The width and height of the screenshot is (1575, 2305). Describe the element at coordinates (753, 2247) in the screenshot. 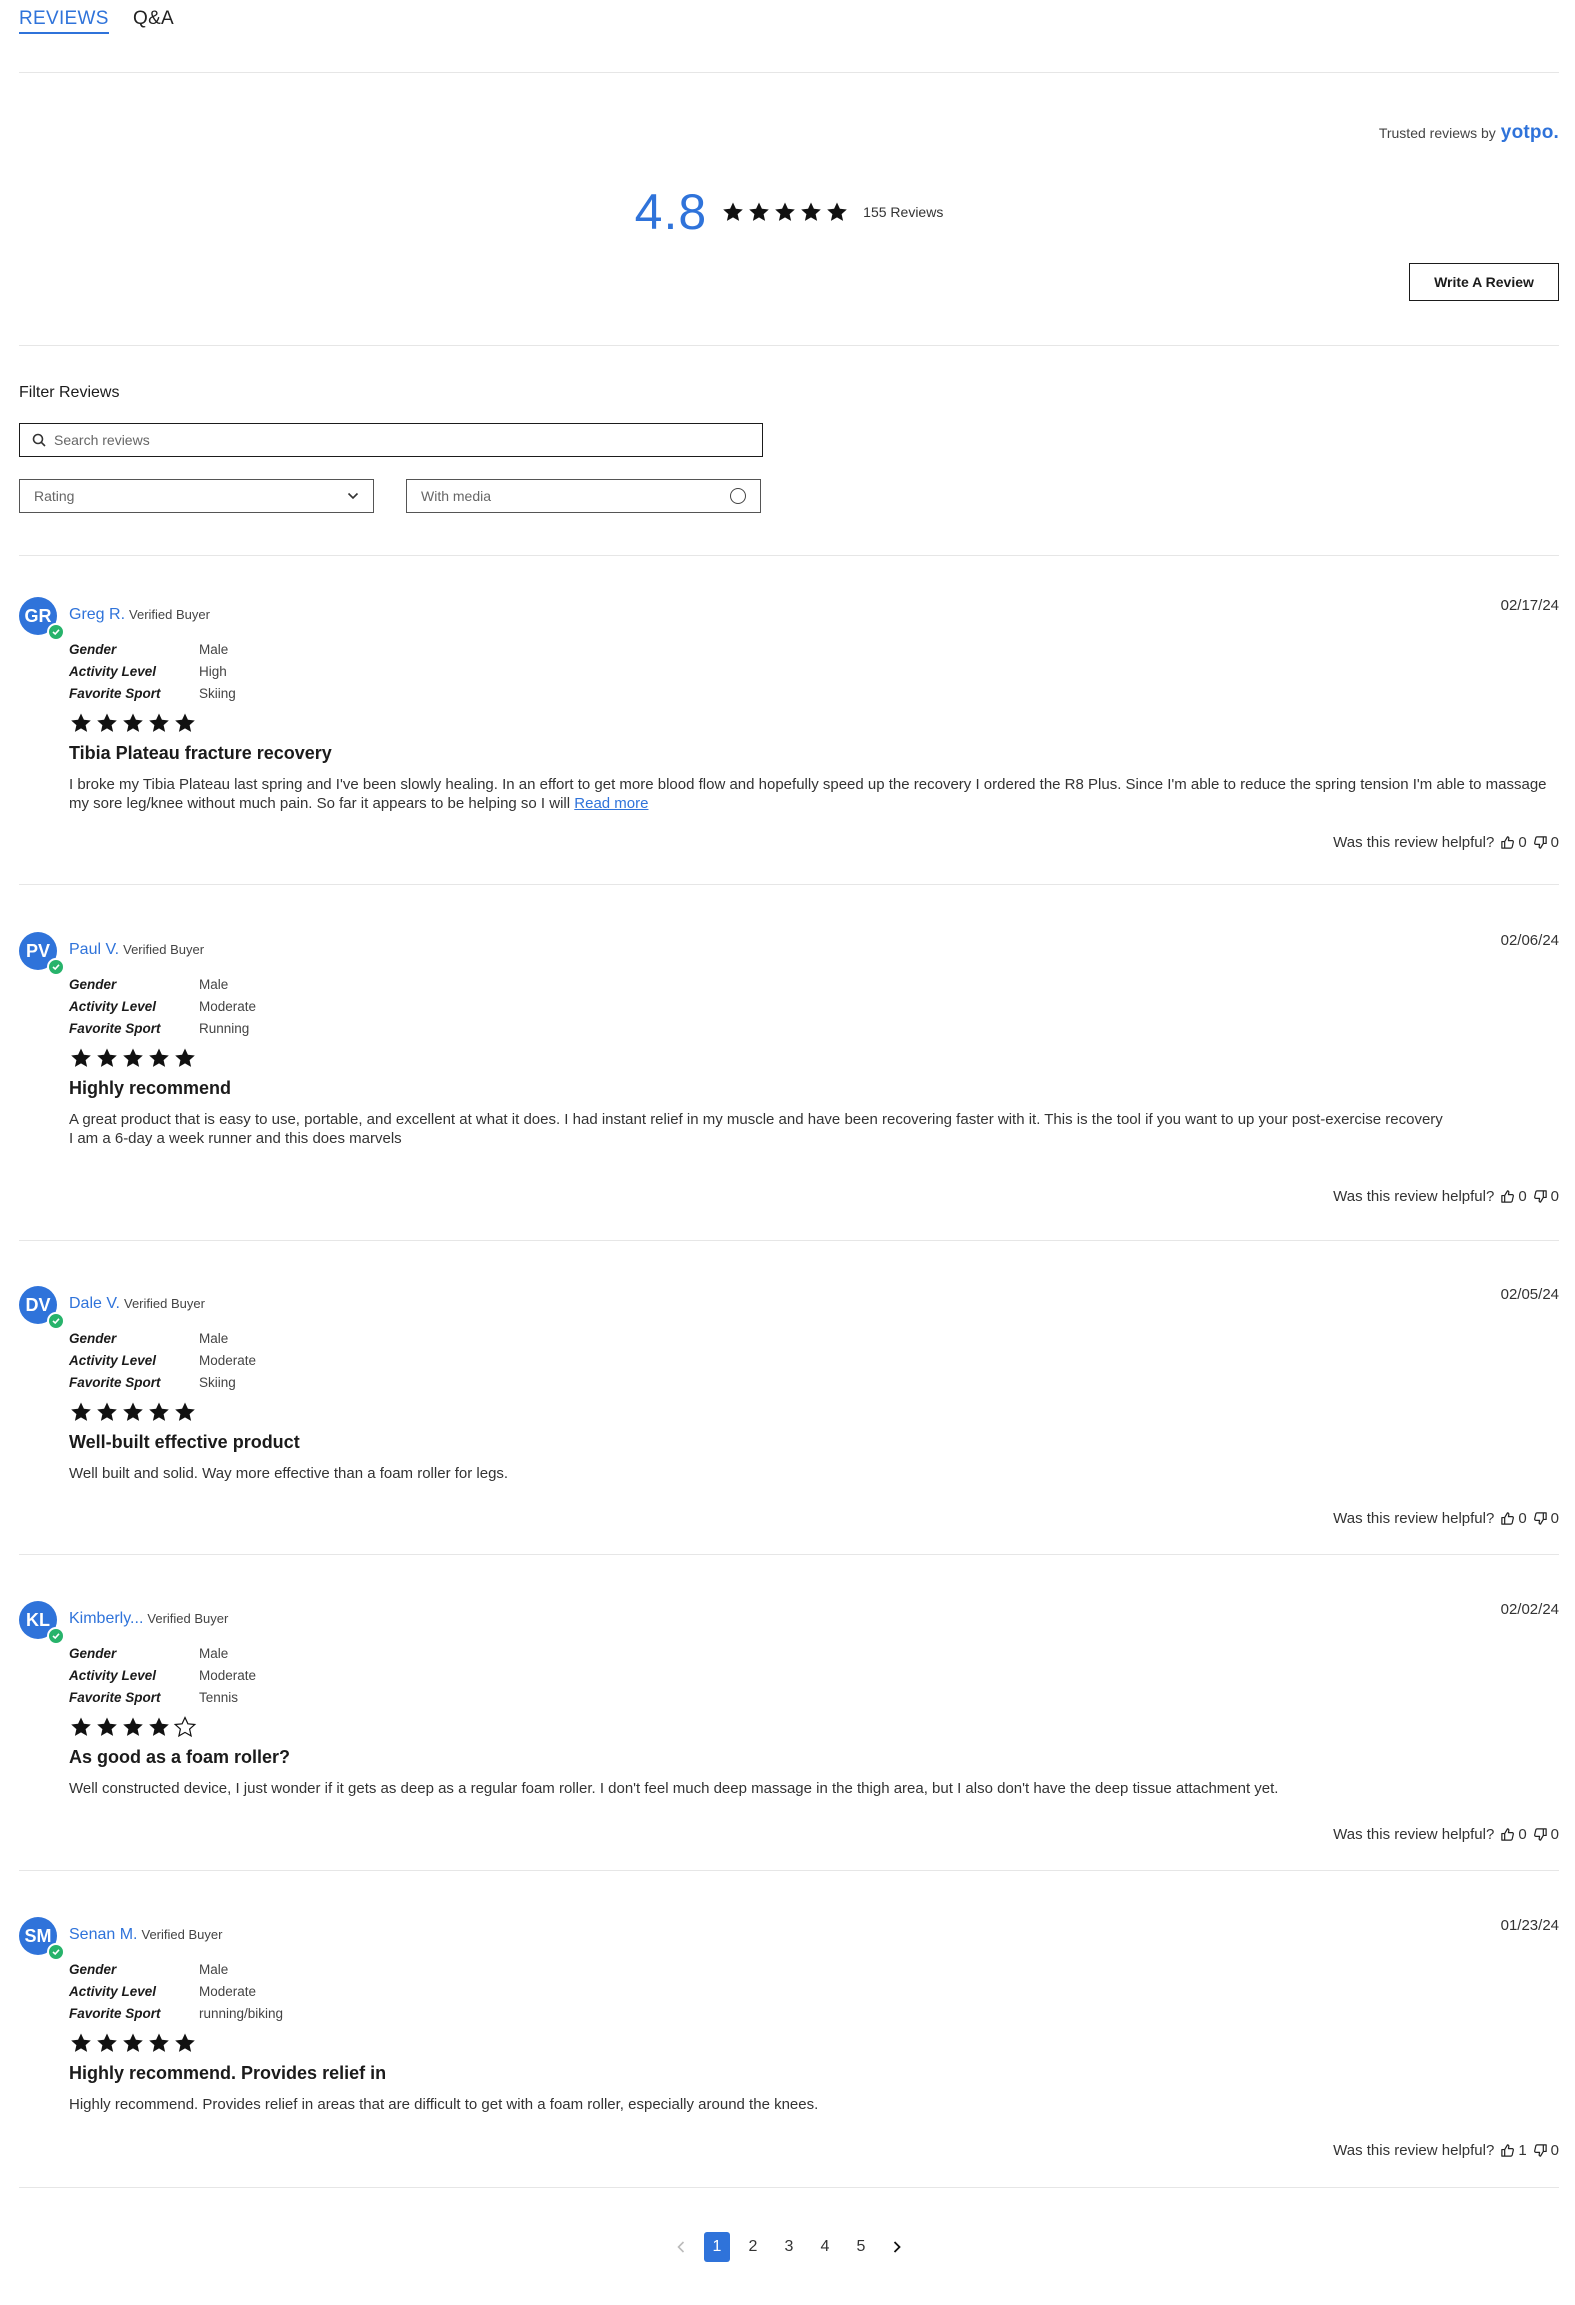

I see `page-2-button: 2` at that location.